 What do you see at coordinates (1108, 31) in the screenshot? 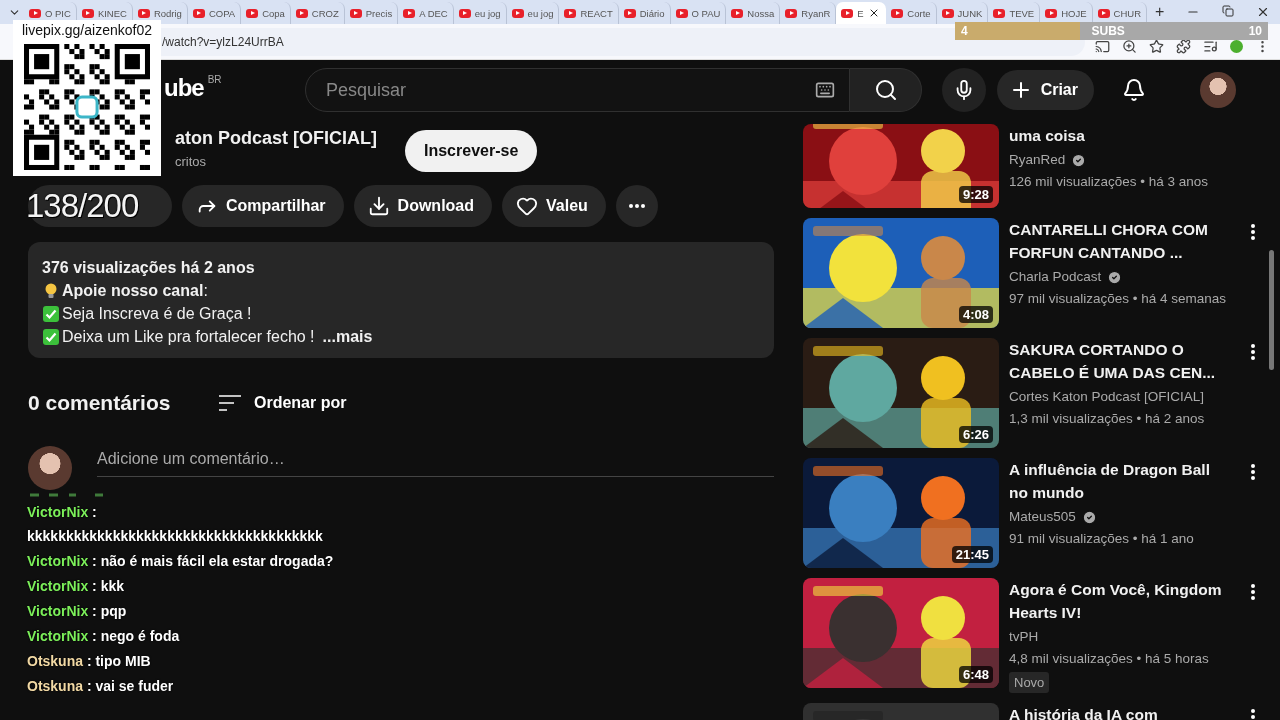
I see `goal-label: SUBS` at bounding box center [1108, 31].